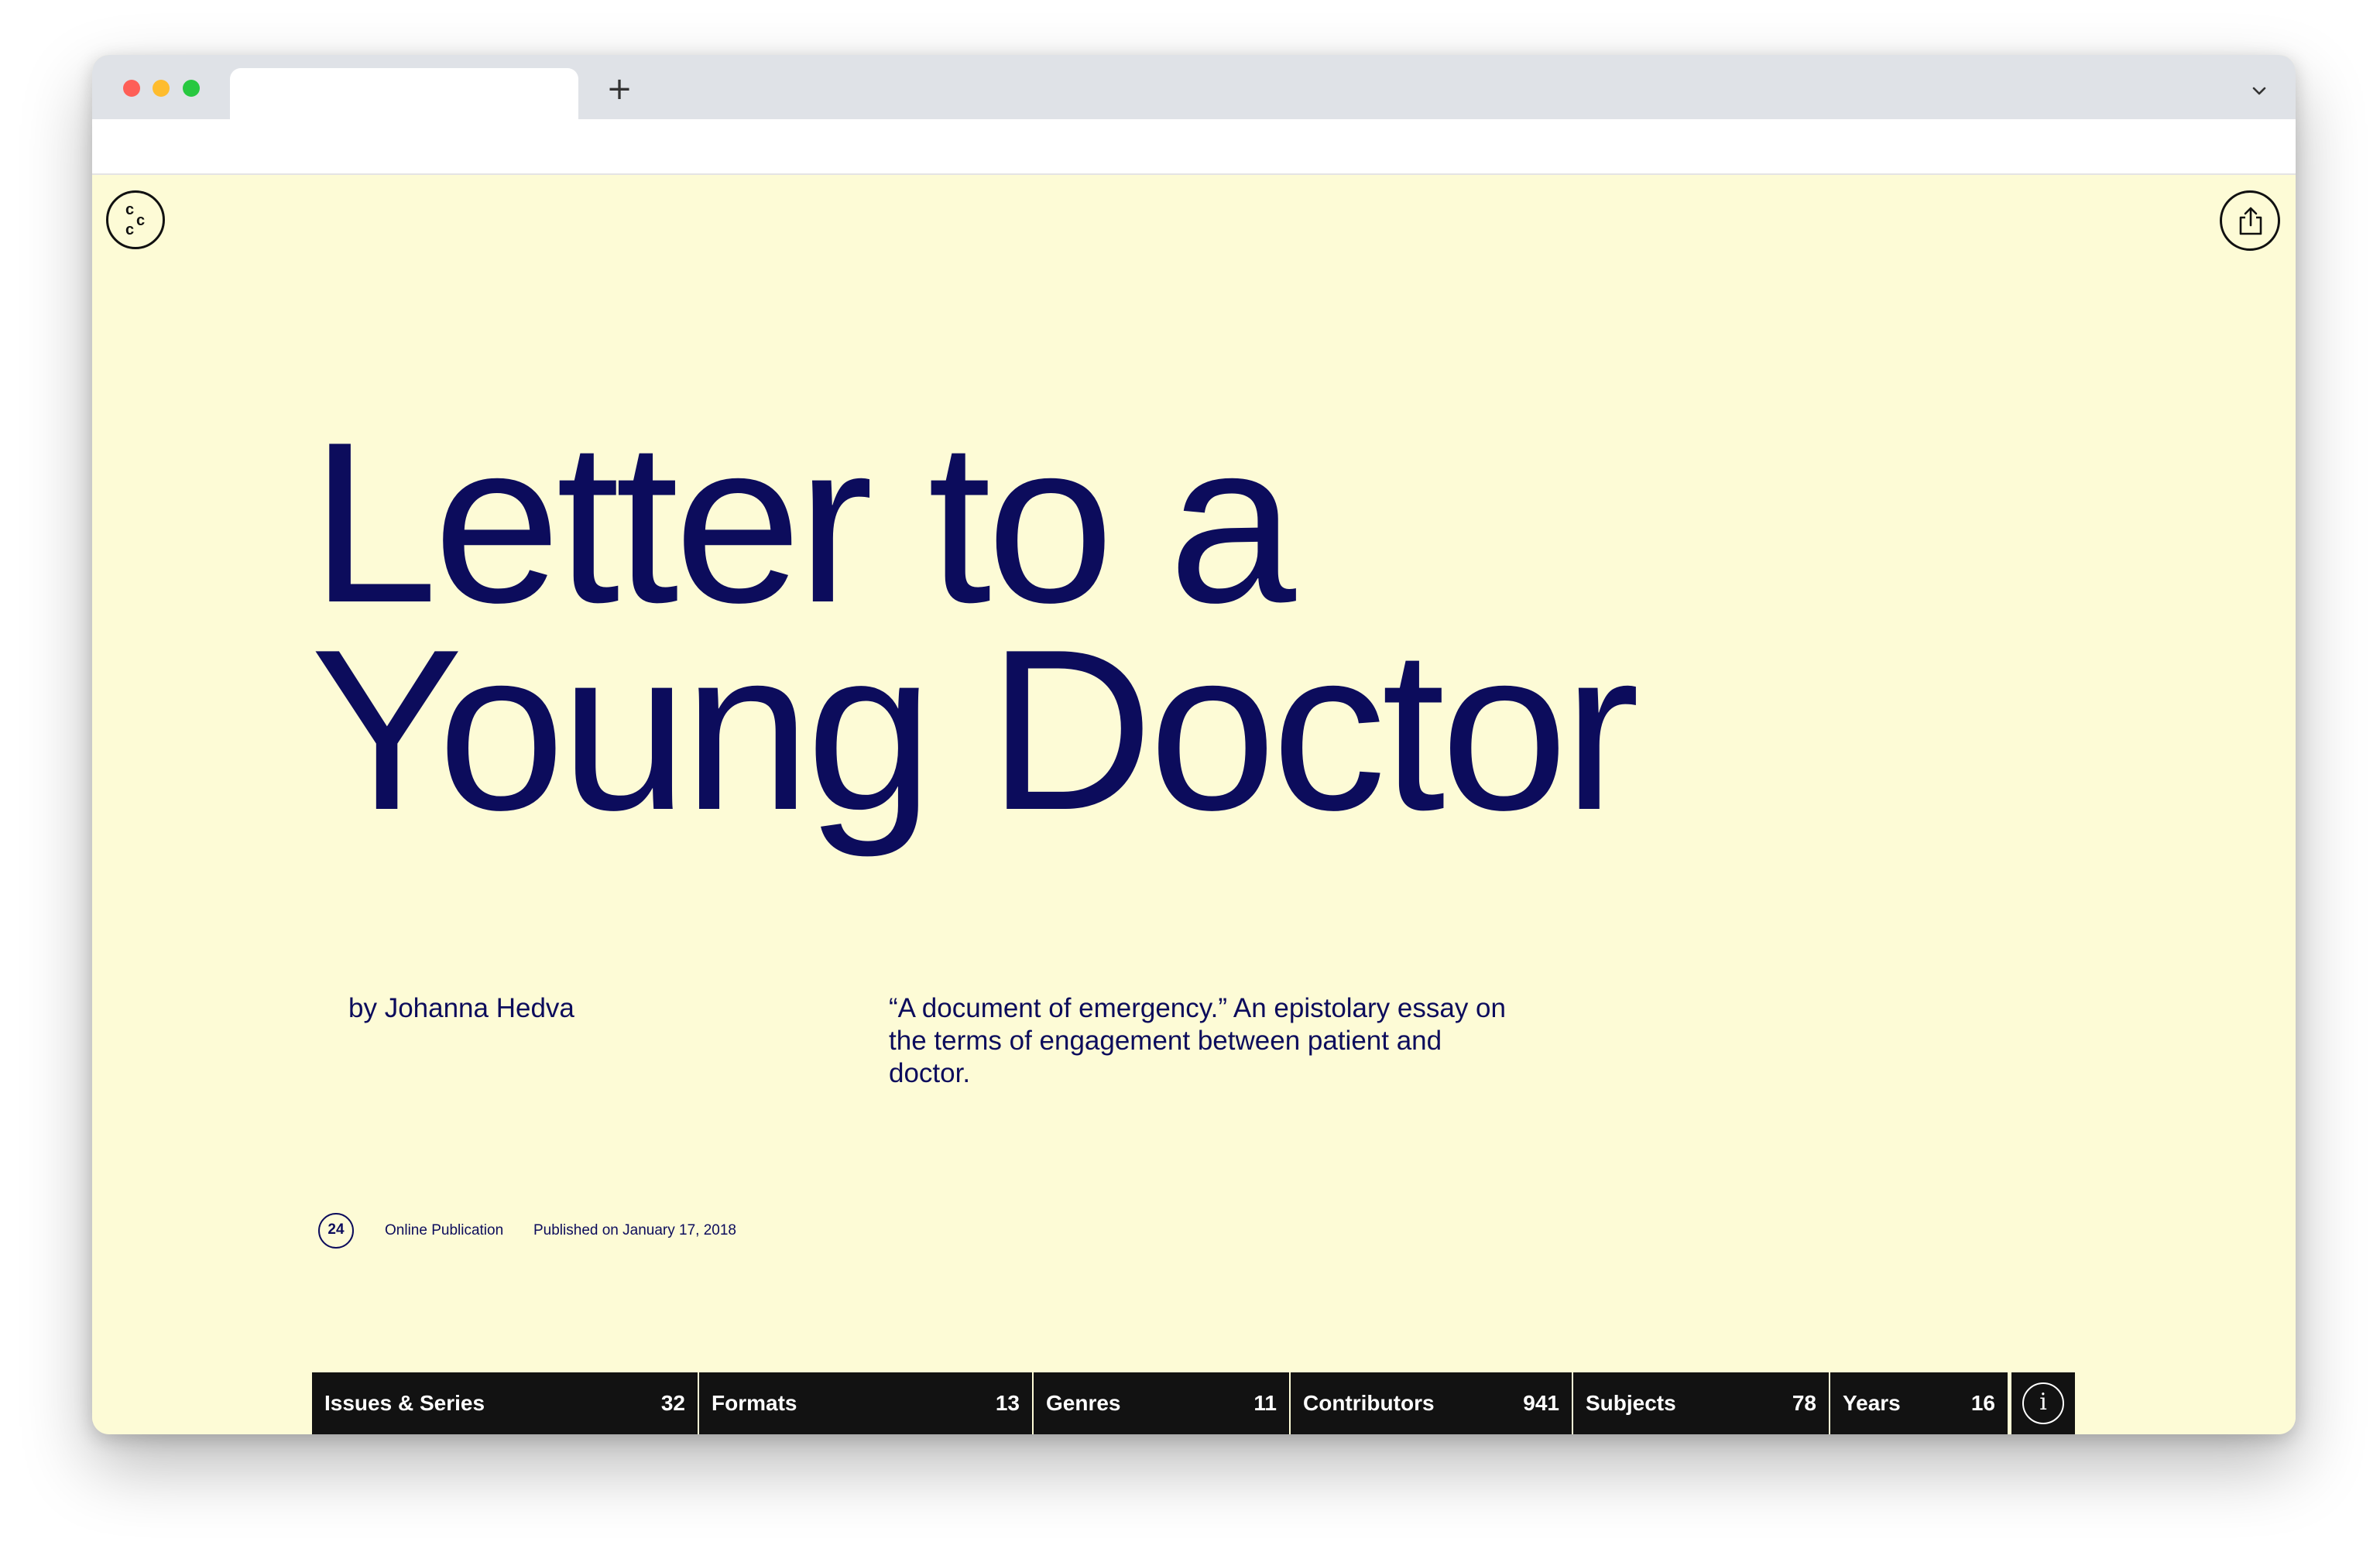 The width and height of the screenshot is (2380, 1545). Describe the element at coordinates (336, 1231) in the screenshot. I see `issue-number-badge: 24` at that location.